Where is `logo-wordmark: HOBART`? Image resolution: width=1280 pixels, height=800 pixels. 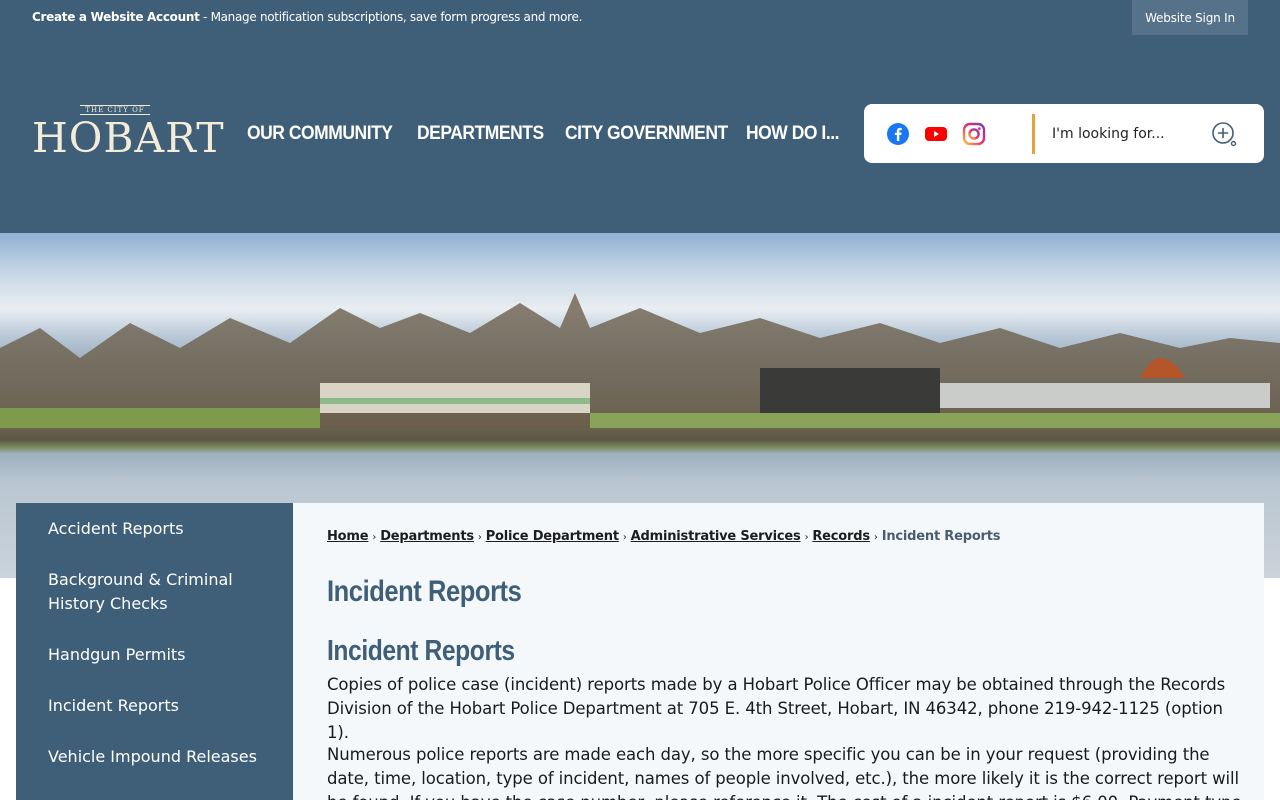 logo-wordmark: HOBART is located at coordinates (128, 138).